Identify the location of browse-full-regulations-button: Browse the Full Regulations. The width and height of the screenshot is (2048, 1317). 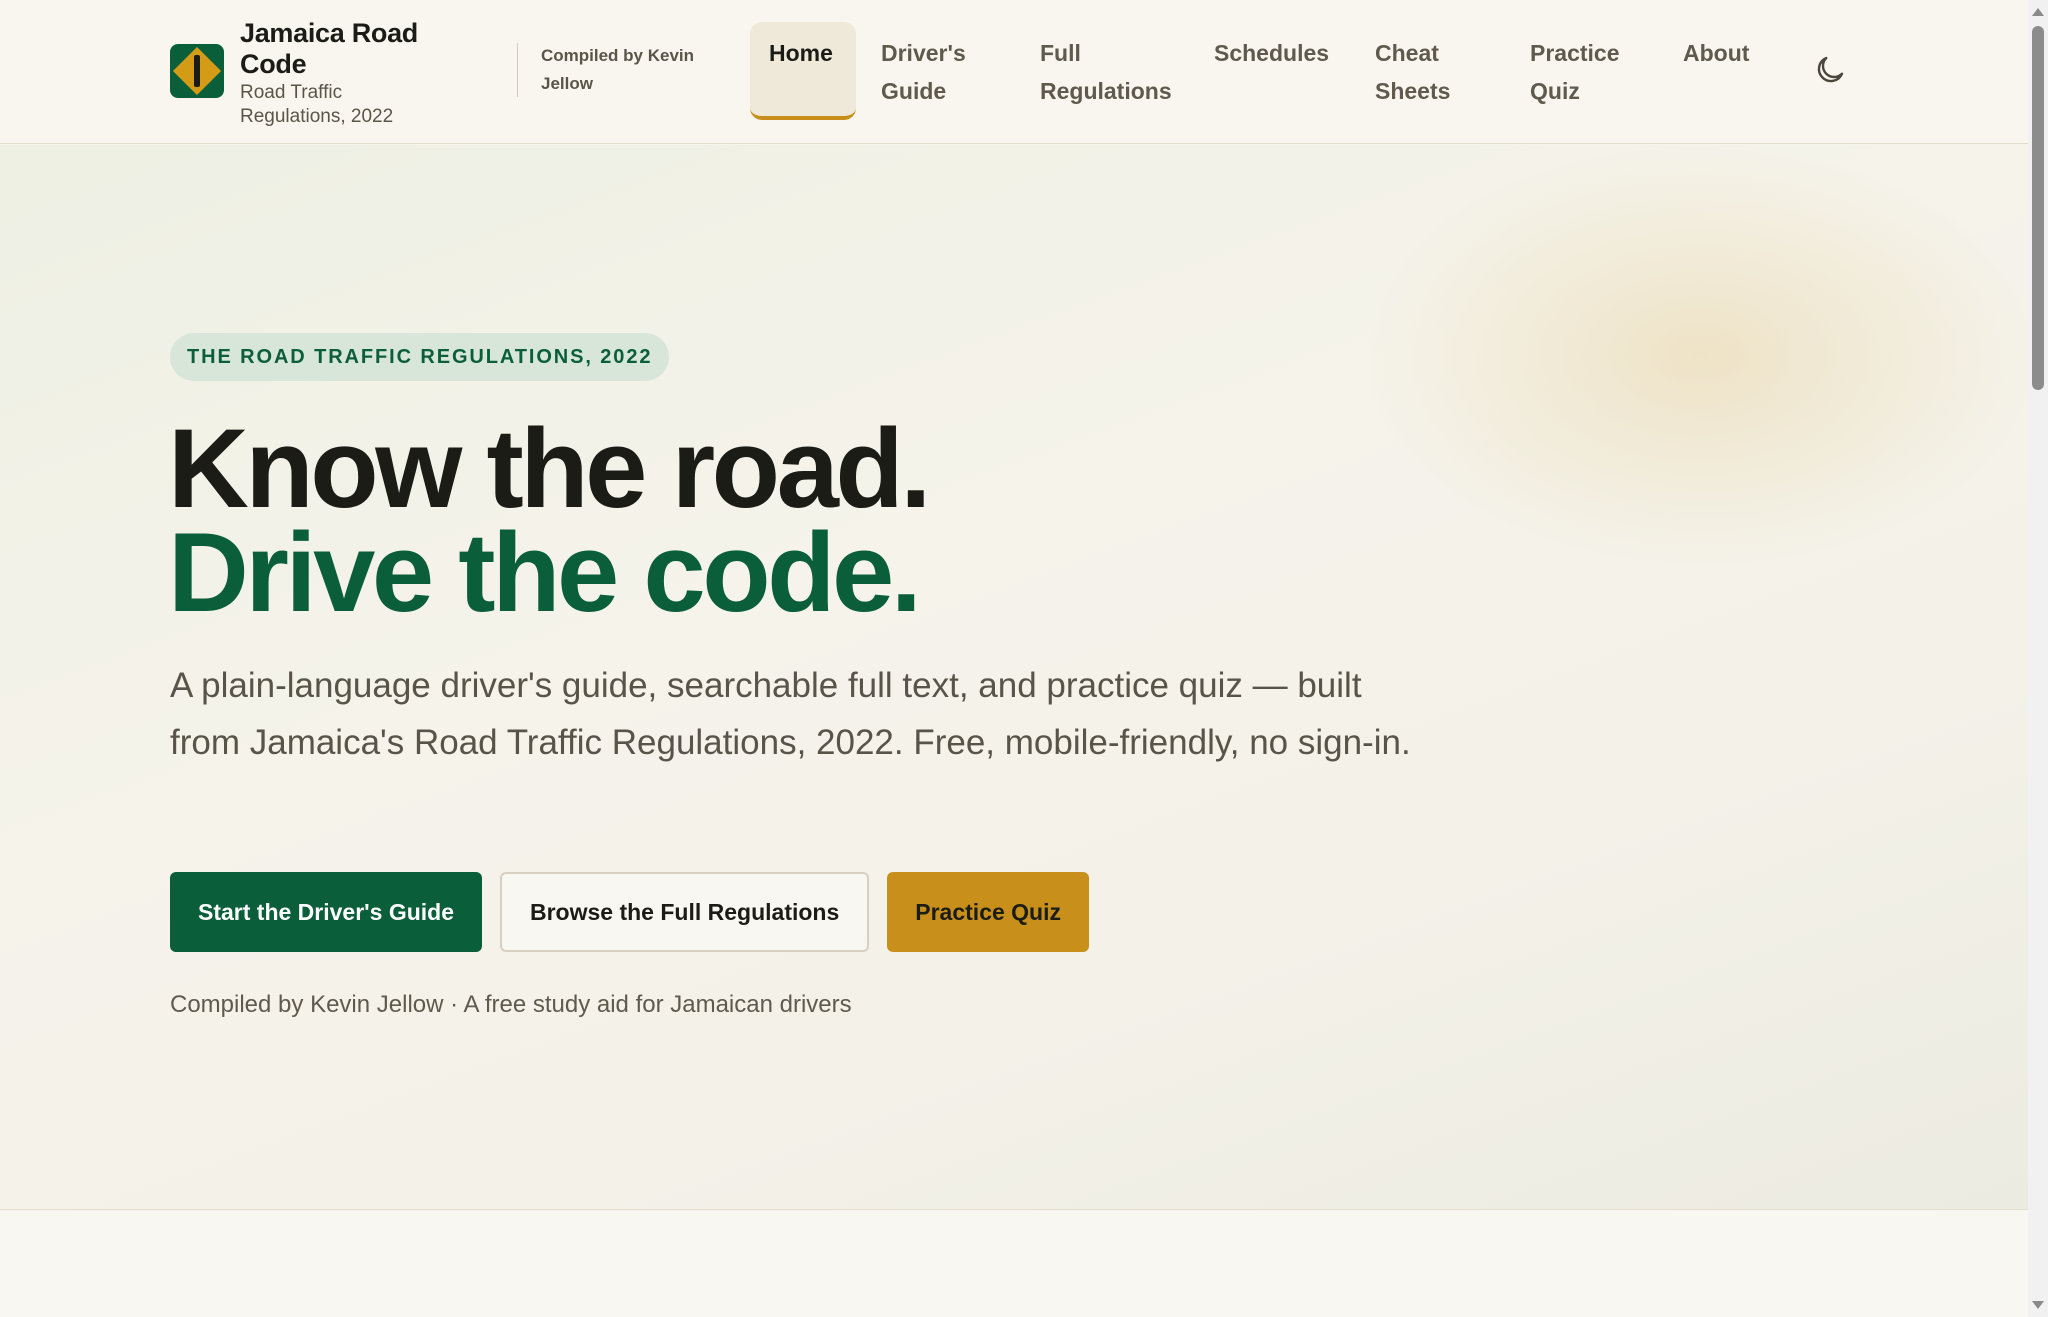
(685, 912).